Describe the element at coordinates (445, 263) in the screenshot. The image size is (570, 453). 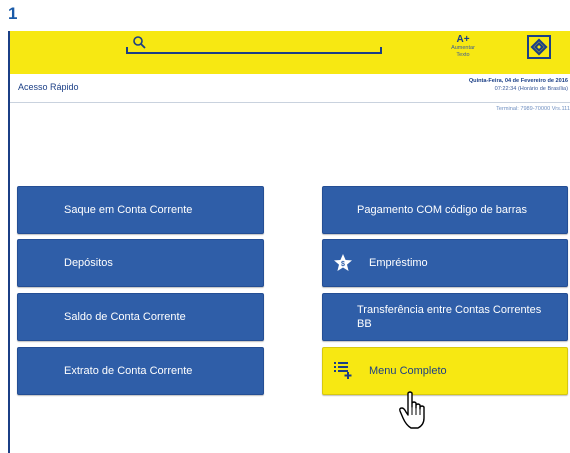
I see `loan-button: $ Empréstimo` at that location.